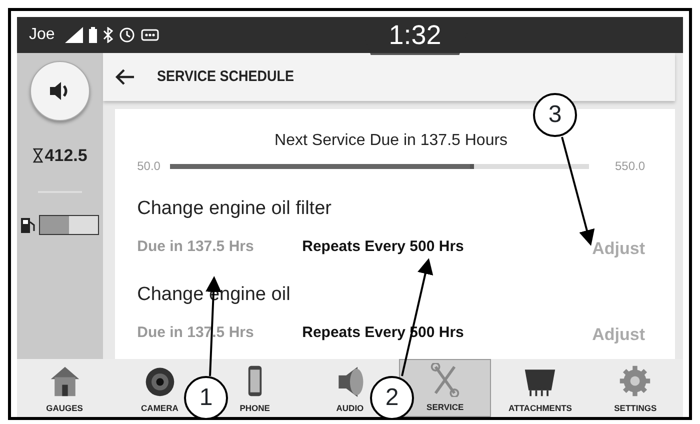  I want to click on user-name: Joe, so click(42, 35).